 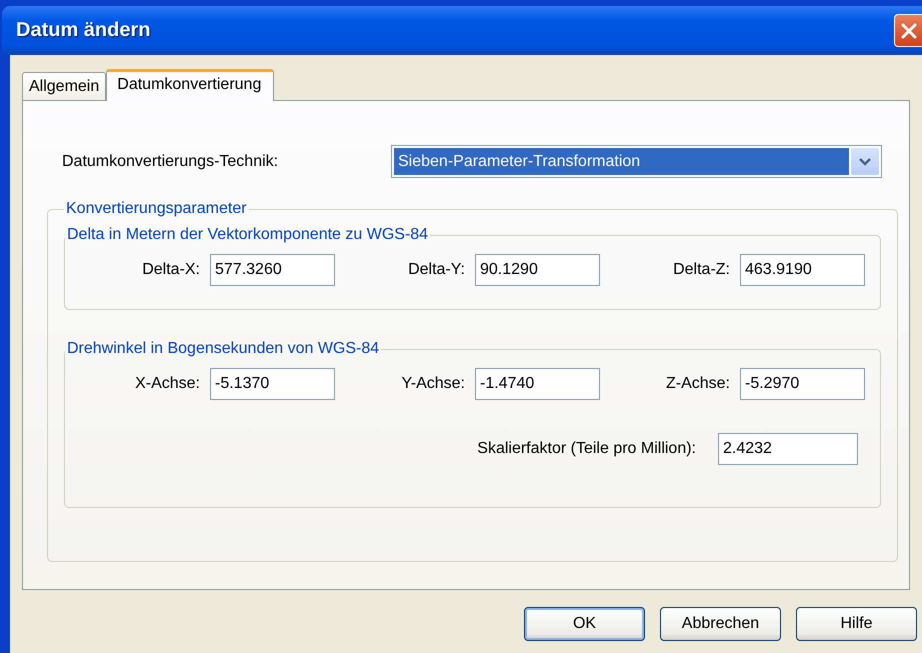 I want to click on input-field: -5.2970, so click(x=802, y=384).